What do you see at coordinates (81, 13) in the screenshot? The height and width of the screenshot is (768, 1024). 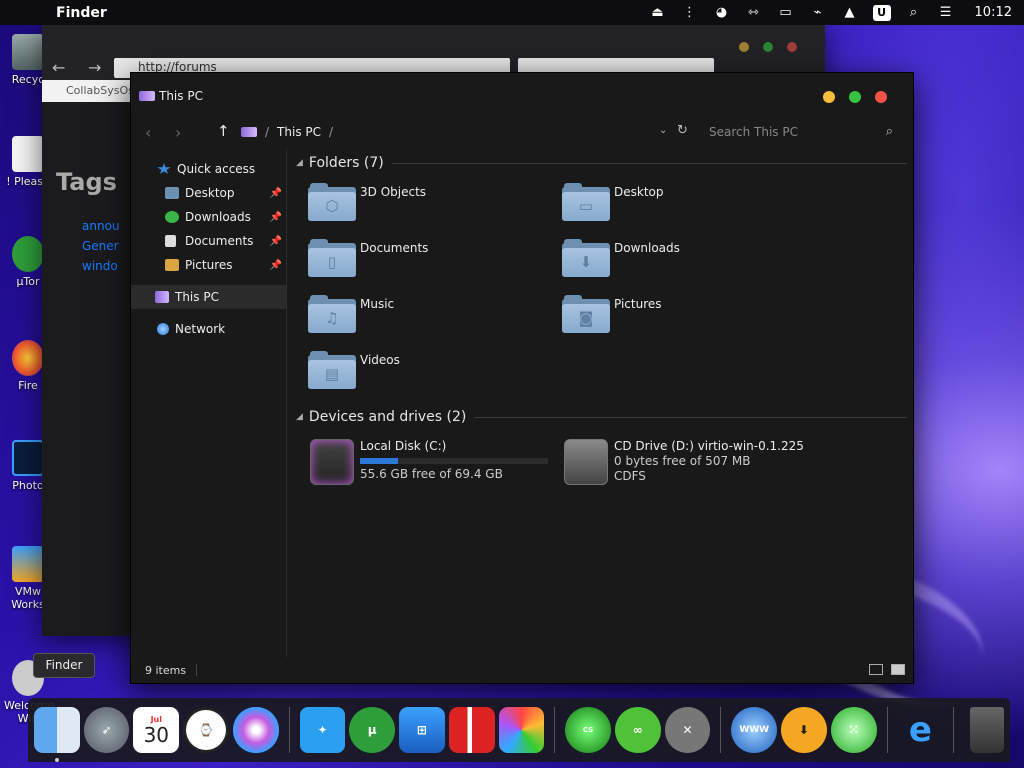 I see `active-app-name: Finder` at bounding box center [81, 13].